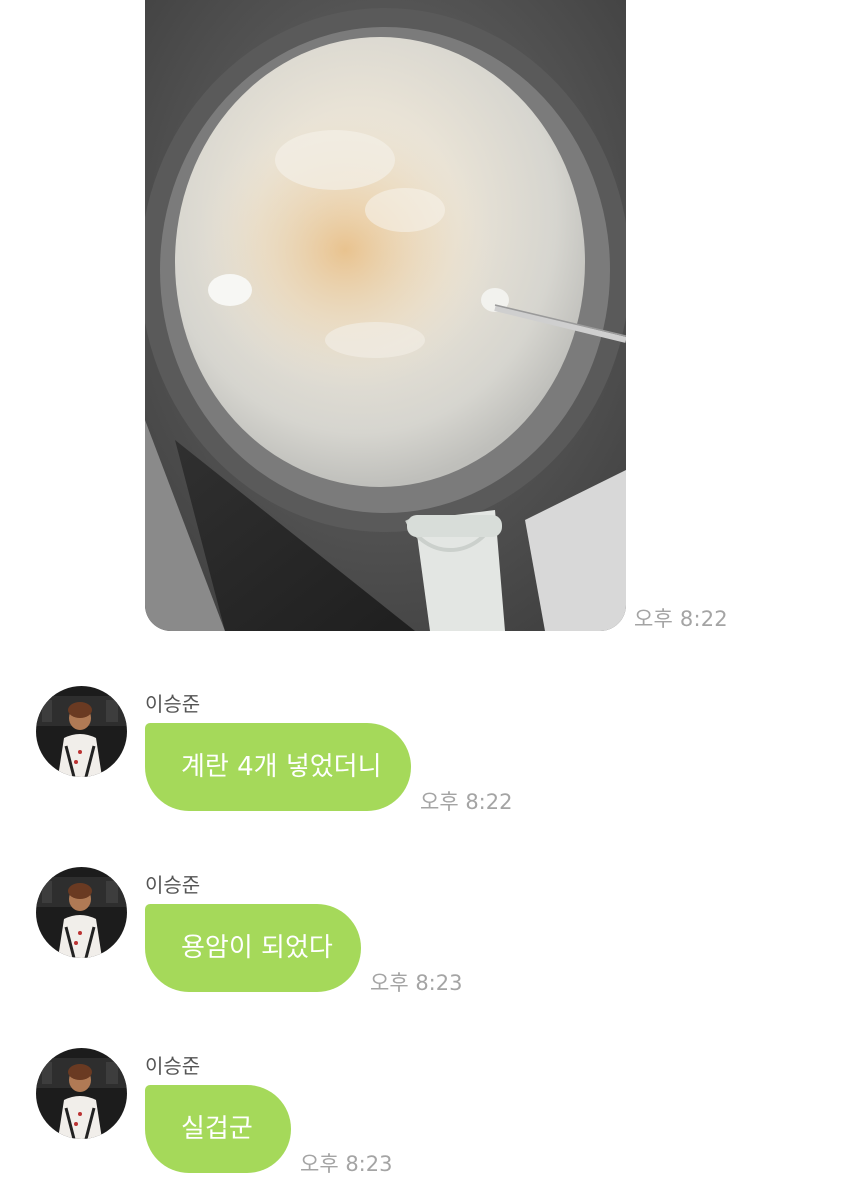  Describe the element at coordinates (218, 1129) in the screenshot. I see `message-bubble: 실겁군` at that location.